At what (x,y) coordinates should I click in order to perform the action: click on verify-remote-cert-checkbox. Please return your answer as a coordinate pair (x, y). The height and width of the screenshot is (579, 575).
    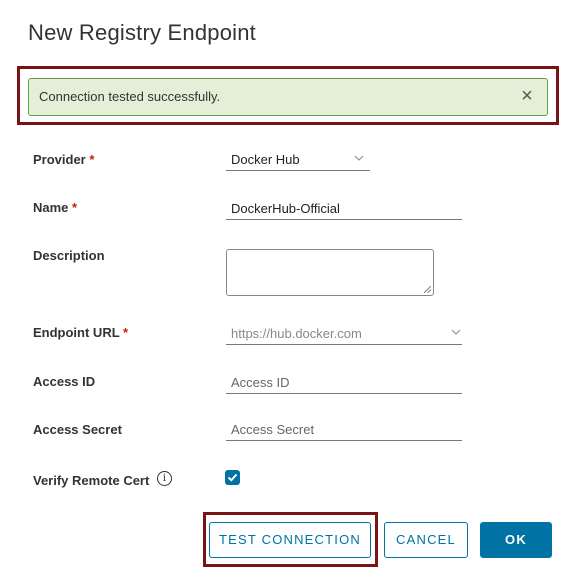
    Looking at the image, I should click on (232, 477).